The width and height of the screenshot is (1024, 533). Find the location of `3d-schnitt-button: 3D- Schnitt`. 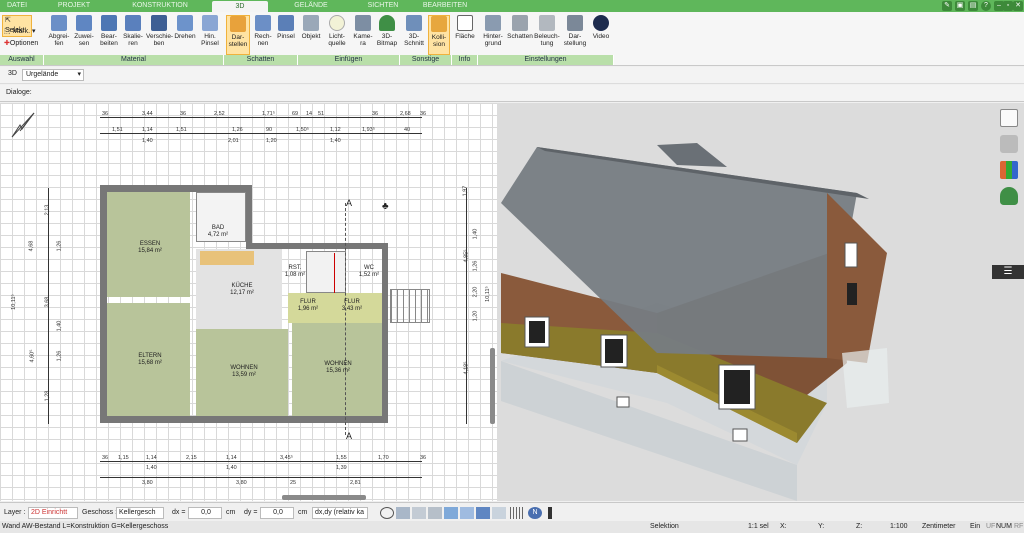

3d-schnitt-button: 3D- Schnitt is located at coordinates (414, 31).